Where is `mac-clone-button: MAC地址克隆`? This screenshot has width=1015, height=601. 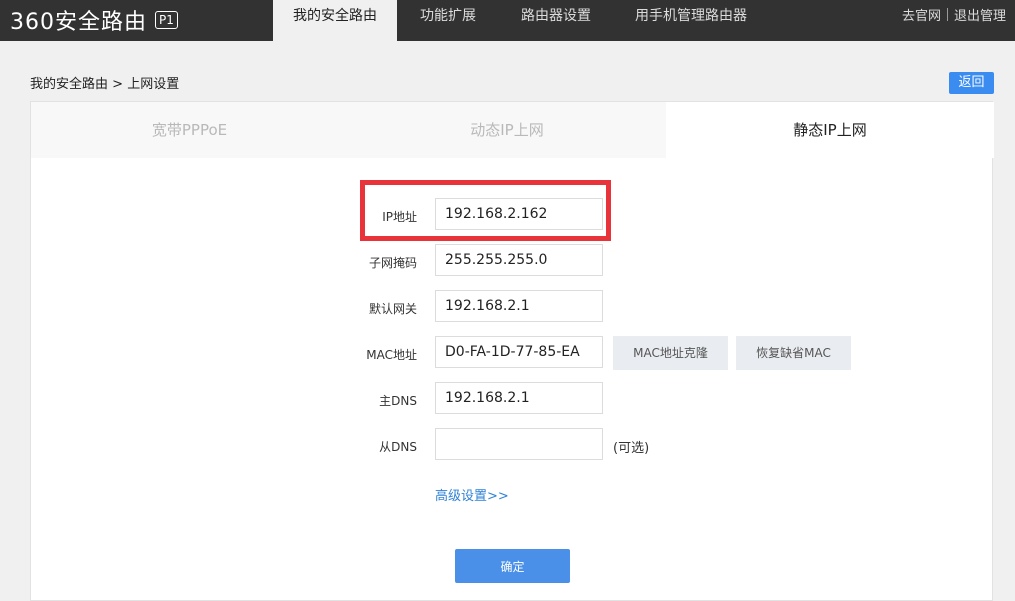
mac-clone-button: MAC地址克隆 is located at coordinates (670, 353).